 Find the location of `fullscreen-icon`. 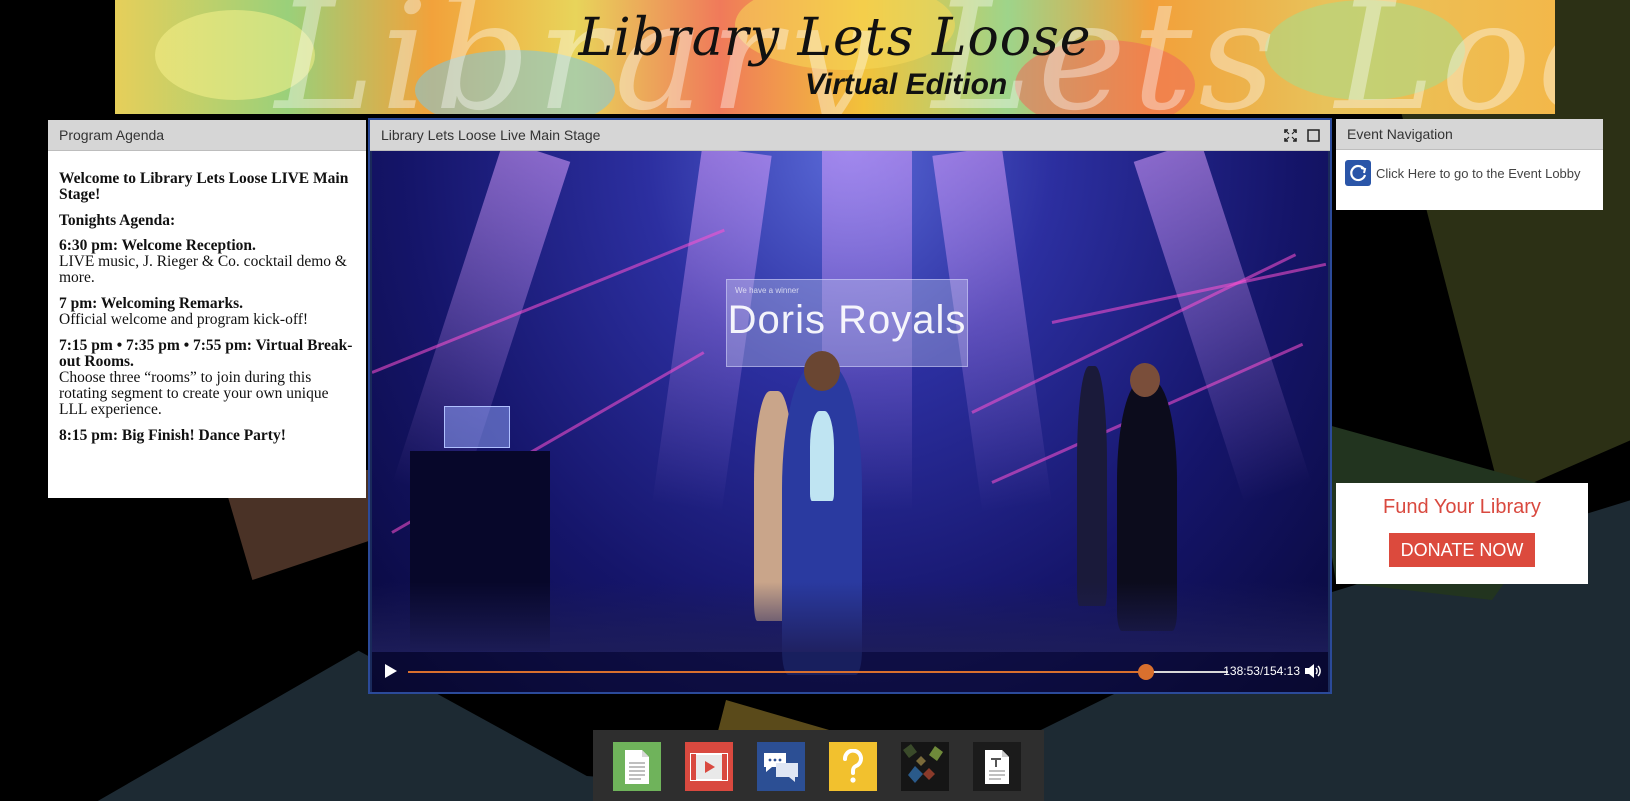

fullscreen-icon is located at coordinates (1290, 135).